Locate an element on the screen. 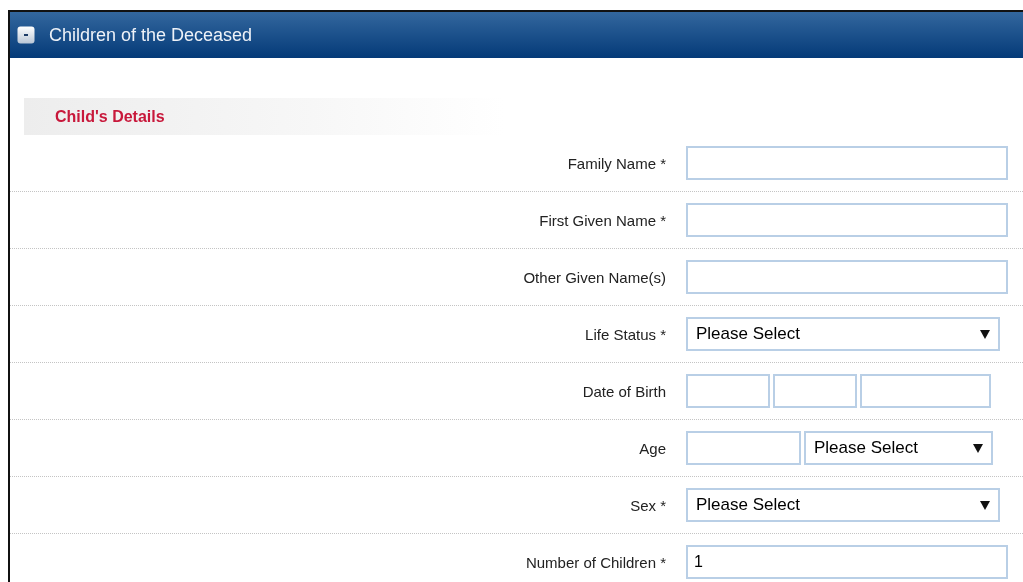 The height and width of the screenshot is (582, 1023). field-label: First Given Name * is located at coordinates (602, 220).